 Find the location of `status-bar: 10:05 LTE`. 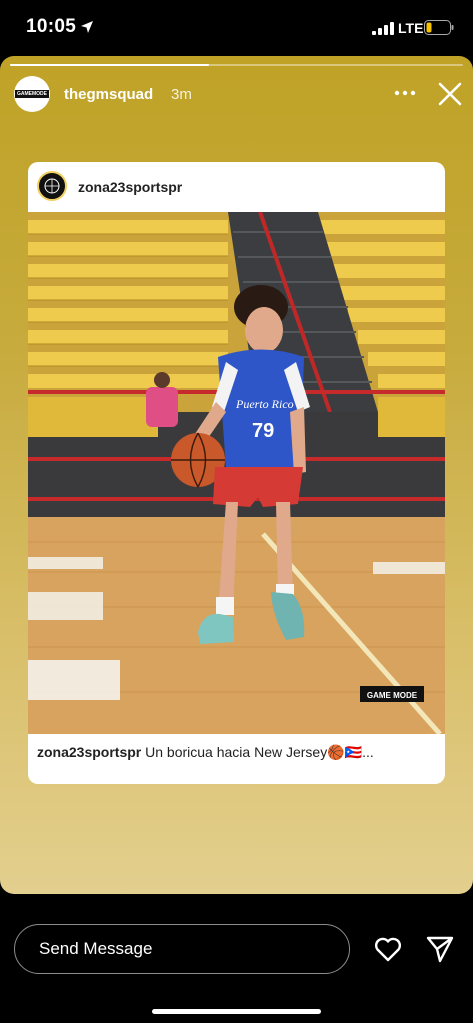

status-bar: 10:05 LTE is located at coordinates (236, 28).